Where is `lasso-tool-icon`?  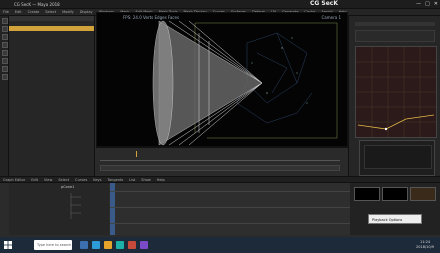
lasso-tool-icon is located at coordinates (4, 29).